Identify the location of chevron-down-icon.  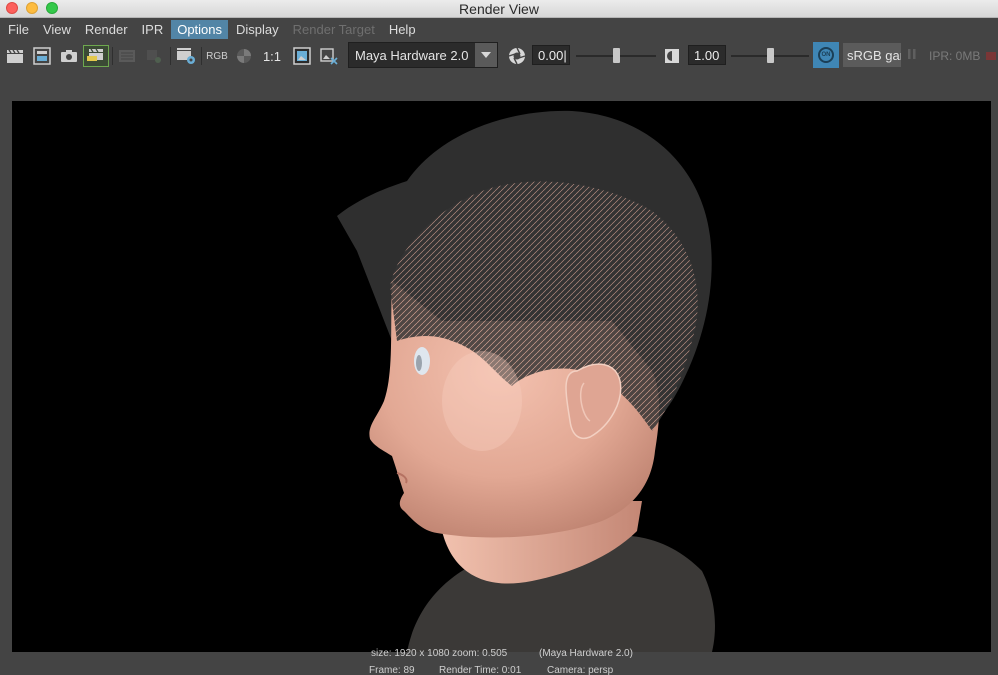
(486, 55).